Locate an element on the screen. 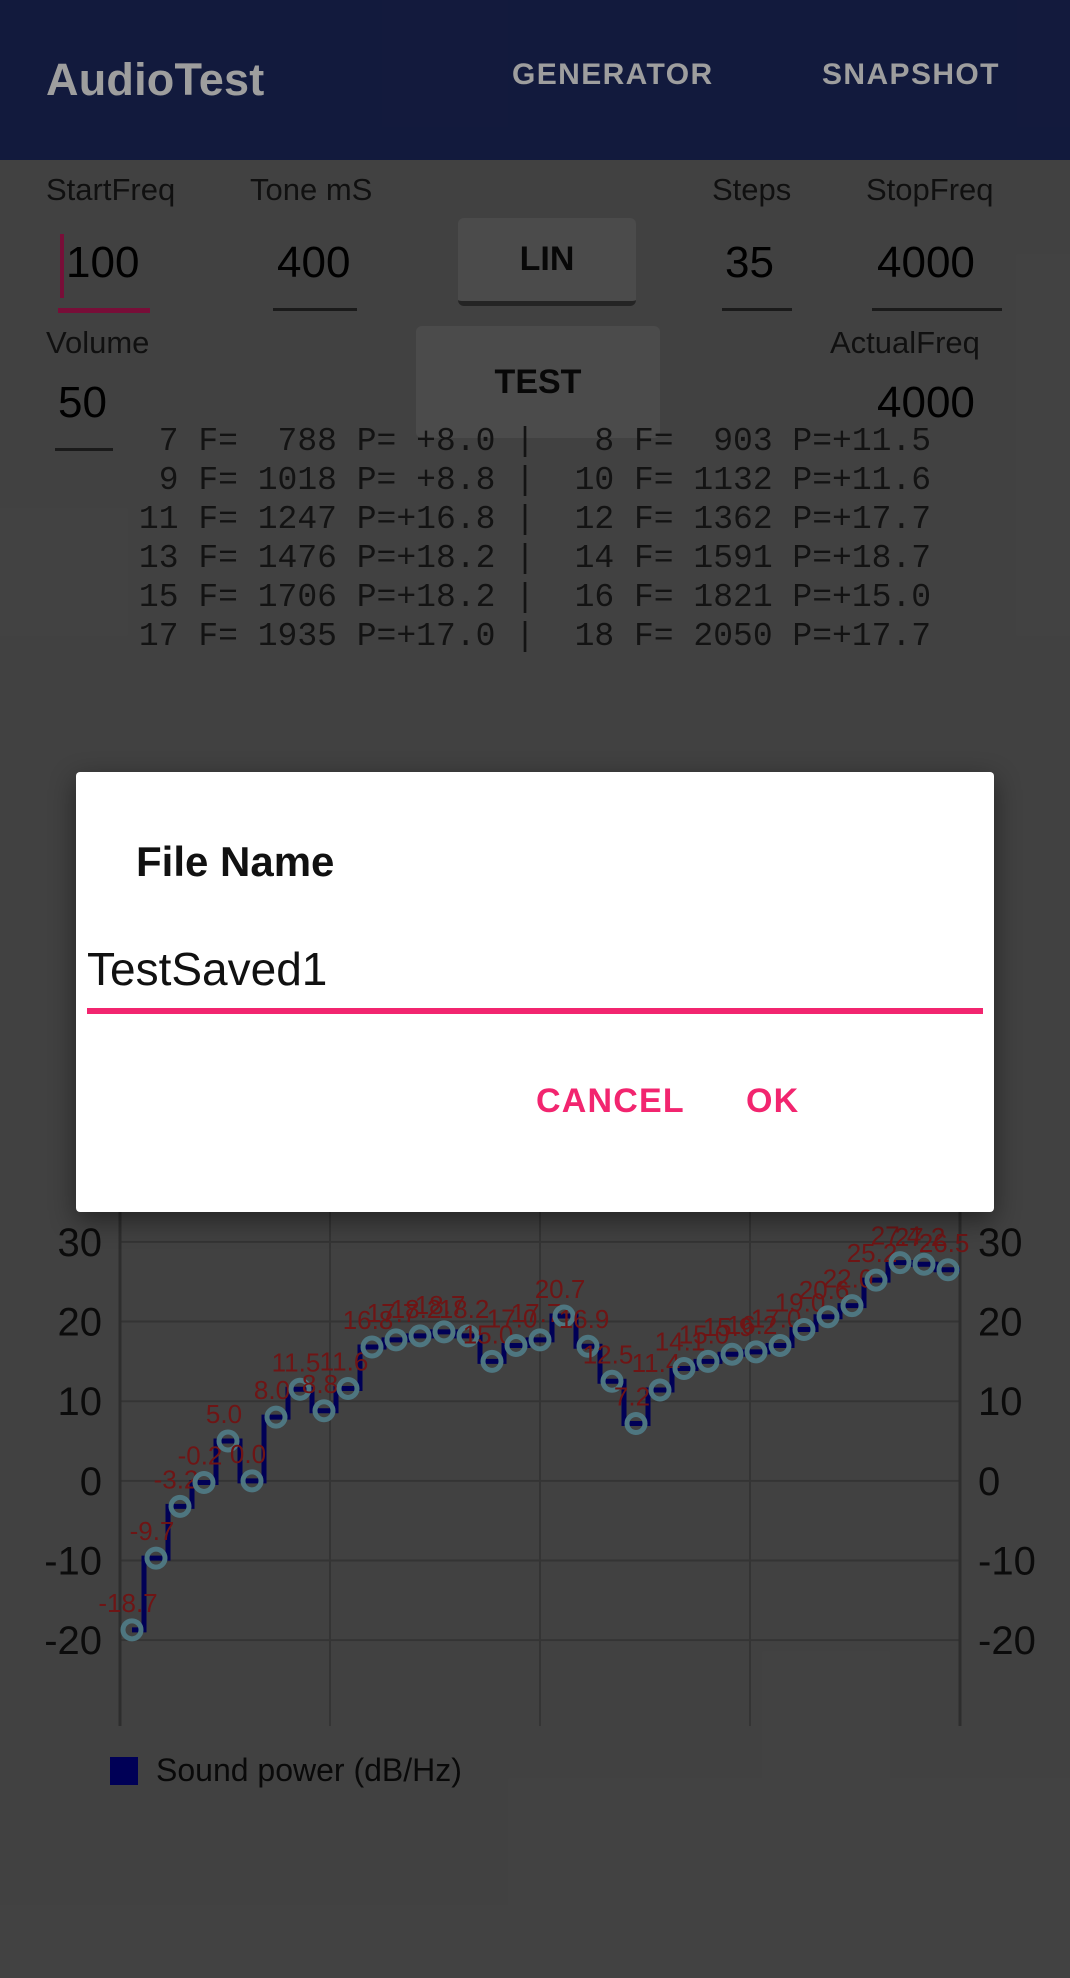  label-actual-freq: ActualFreq is located at coordinates (905, 342).